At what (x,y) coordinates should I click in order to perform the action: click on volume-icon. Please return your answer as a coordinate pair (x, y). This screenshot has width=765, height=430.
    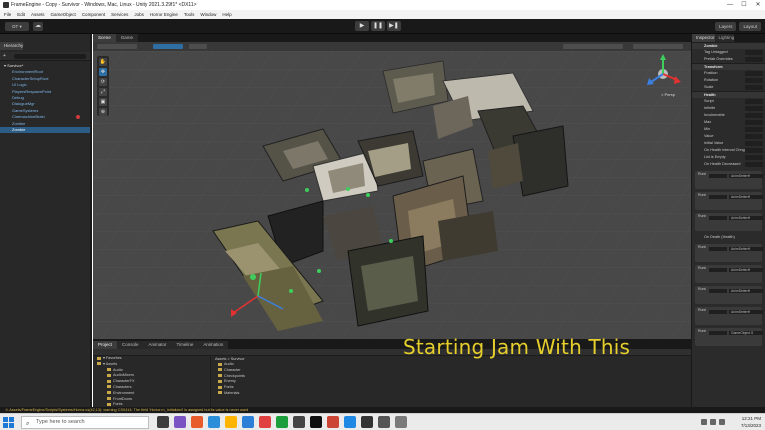
    Looking at the image, I should click on (713, 422).